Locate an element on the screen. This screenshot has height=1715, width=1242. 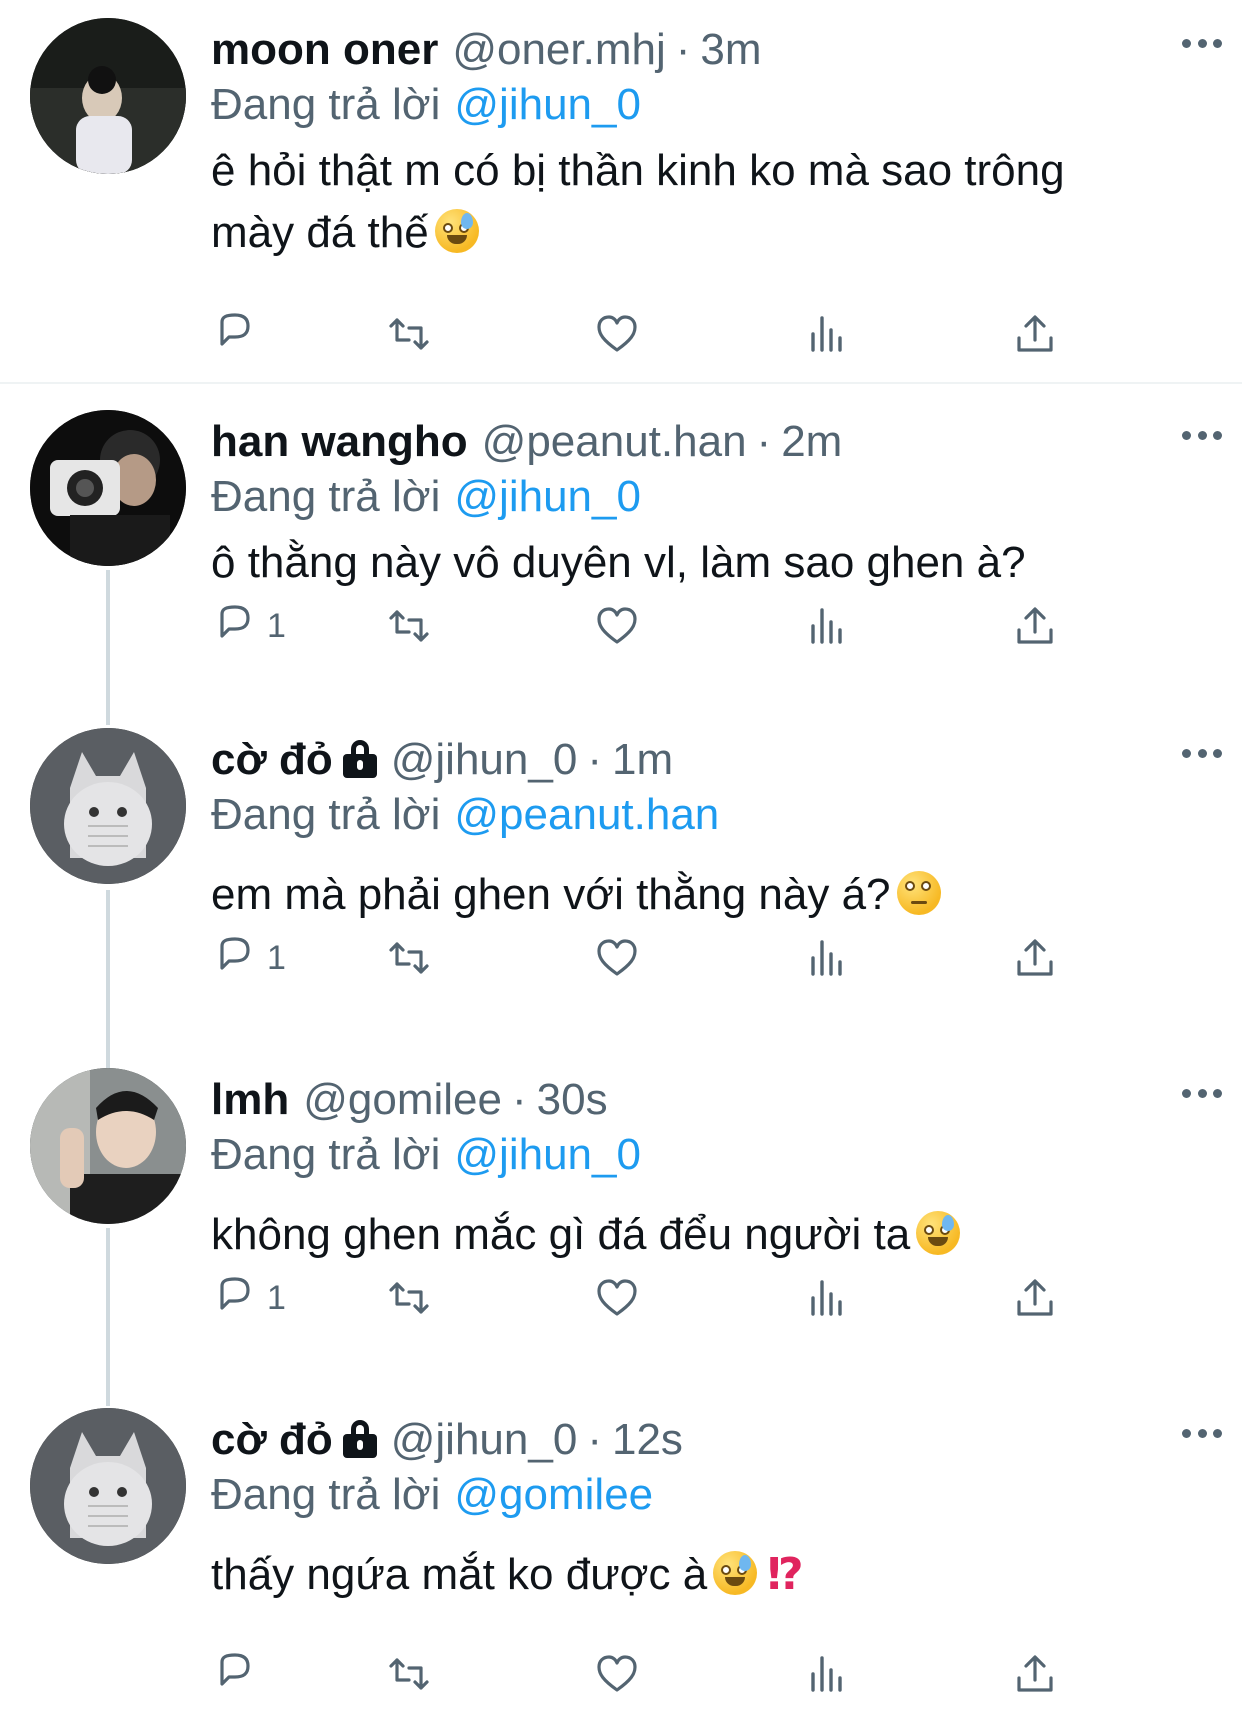
replying-to: Đang trả lời @gomilee is located at coordinates (706, 1495).